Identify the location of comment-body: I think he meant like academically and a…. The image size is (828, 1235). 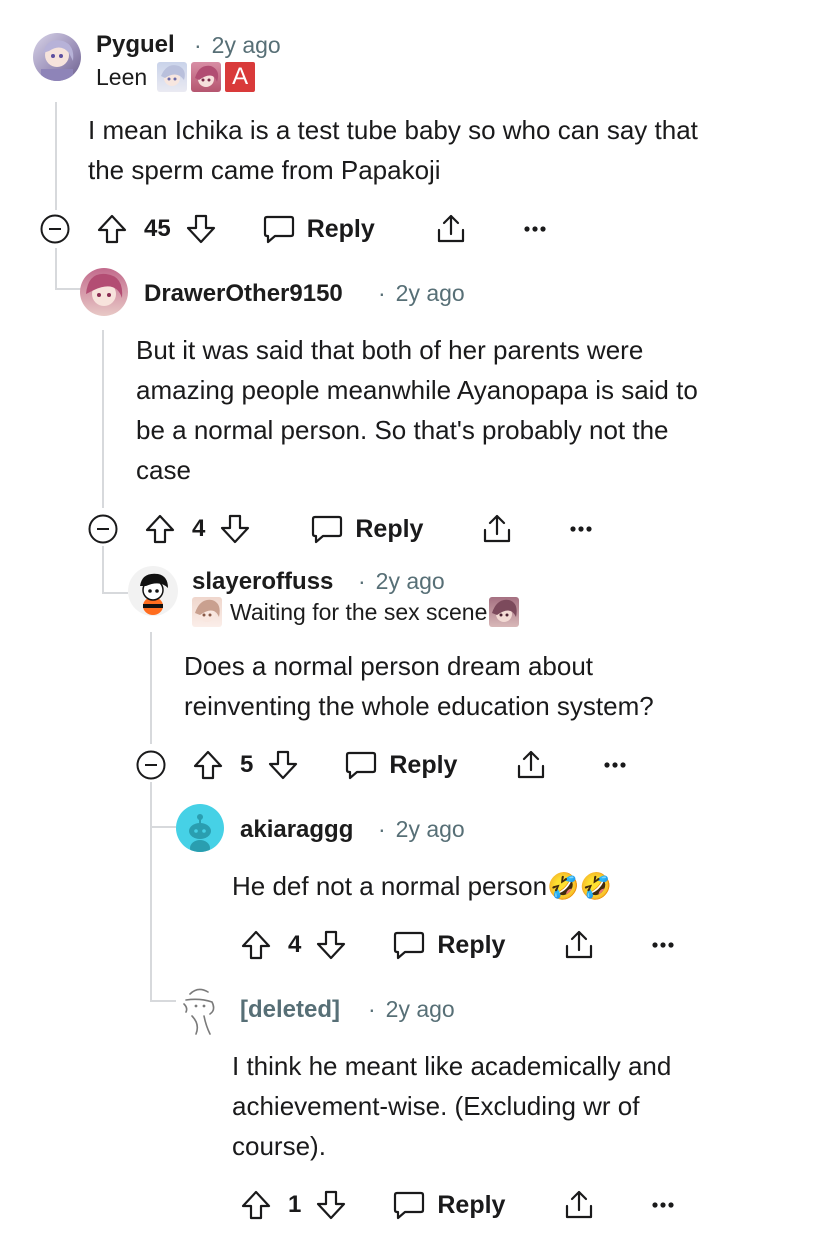
(522, 1106).